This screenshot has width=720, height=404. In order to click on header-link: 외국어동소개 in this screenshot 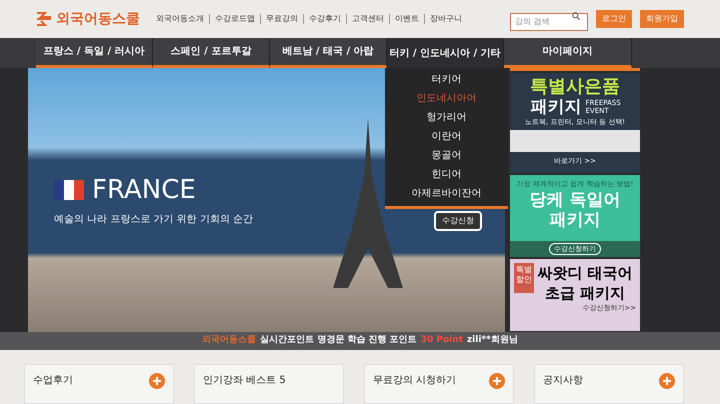, I will do `click(180, 19)`.